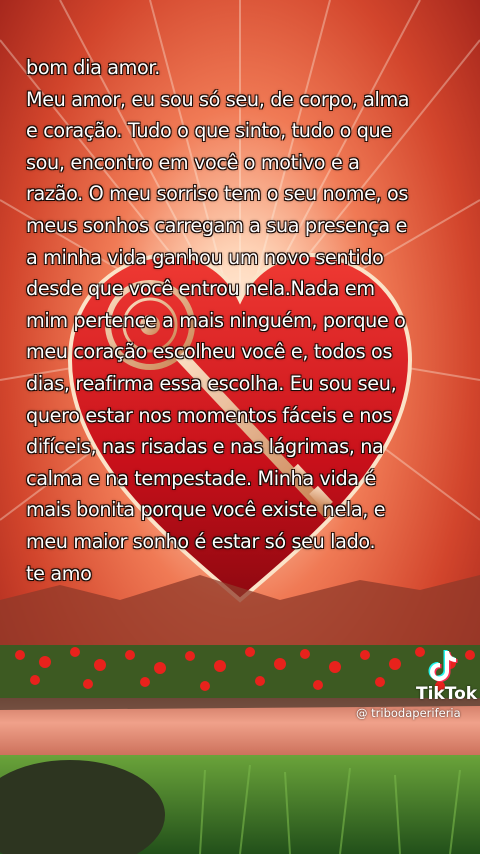 The height and width of the screenshot is (854, 480). What do you see at coordinates (216, 320) in the screenshot?
I see `message-line: mim pertence a mais ninguém, porque o` at bounding box center [216, 320].